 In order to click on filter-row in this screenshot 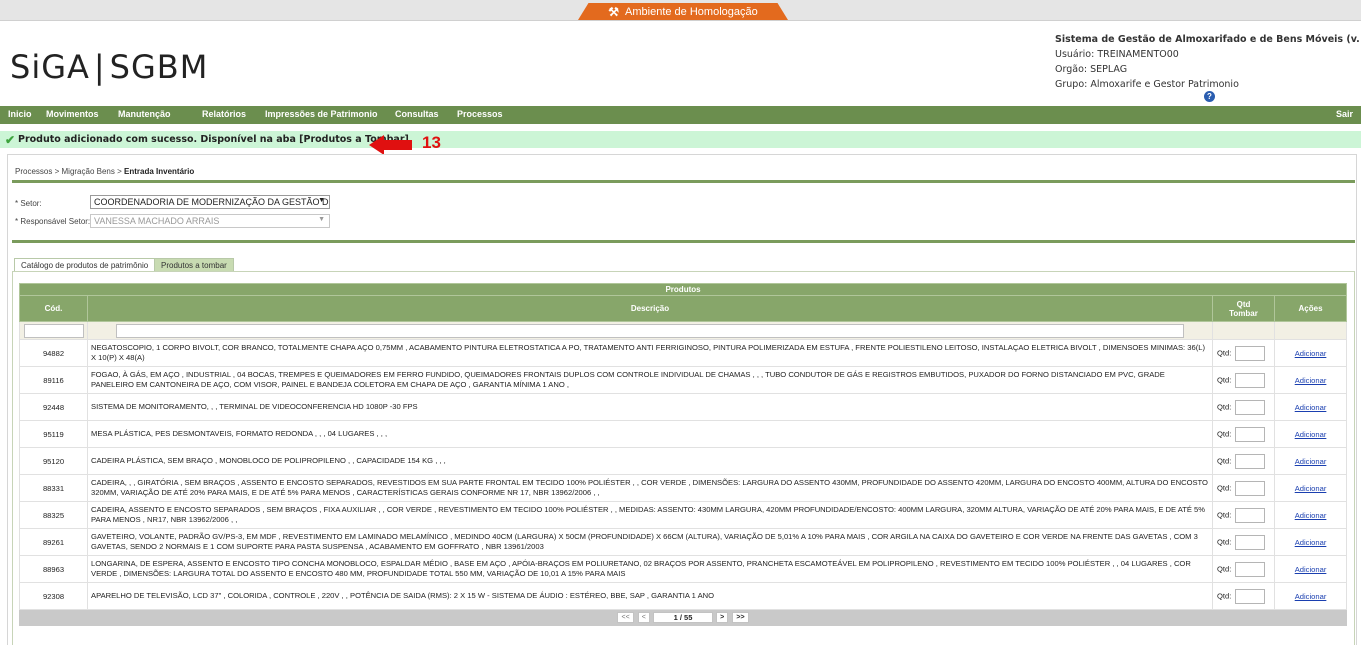, I will do `click(683, 330)`.